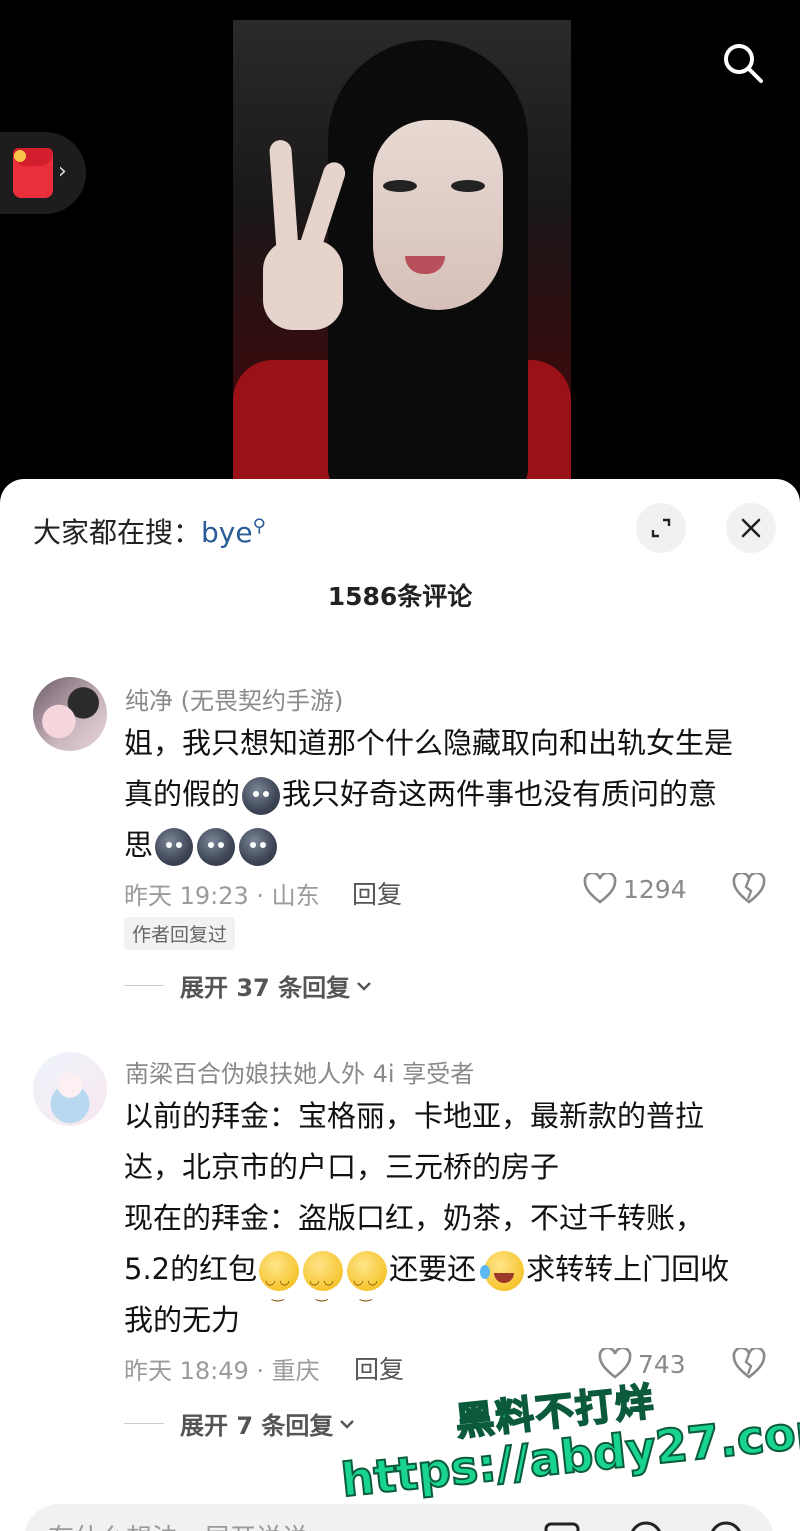 This screenshot has height=1531, width=800. I want to click on small-search-icon: ⚲, so click(259, 526).